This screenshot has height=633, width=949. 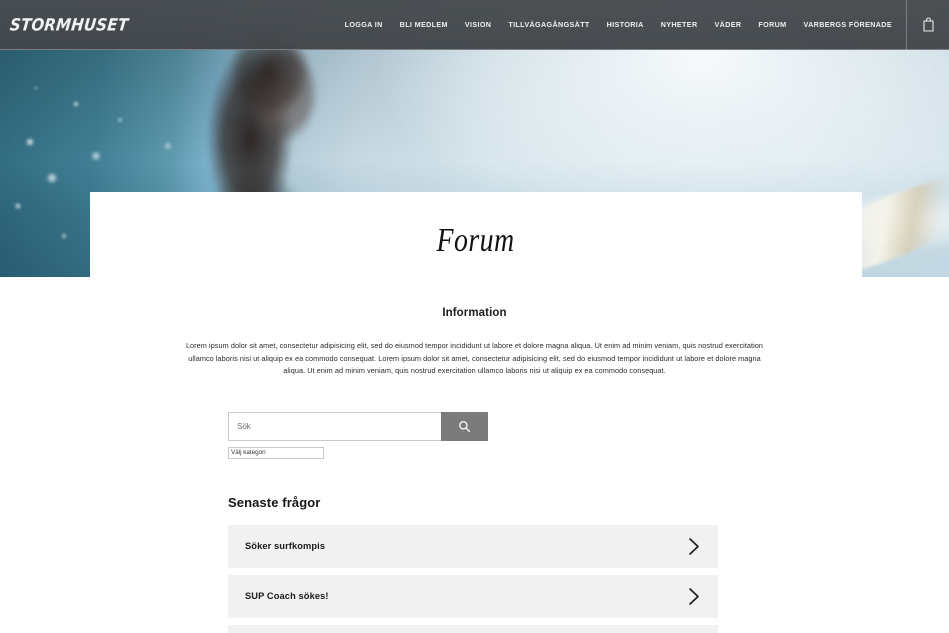 I want to click on list-item: SUP Coach sökes!, so click(x=473, y=596).